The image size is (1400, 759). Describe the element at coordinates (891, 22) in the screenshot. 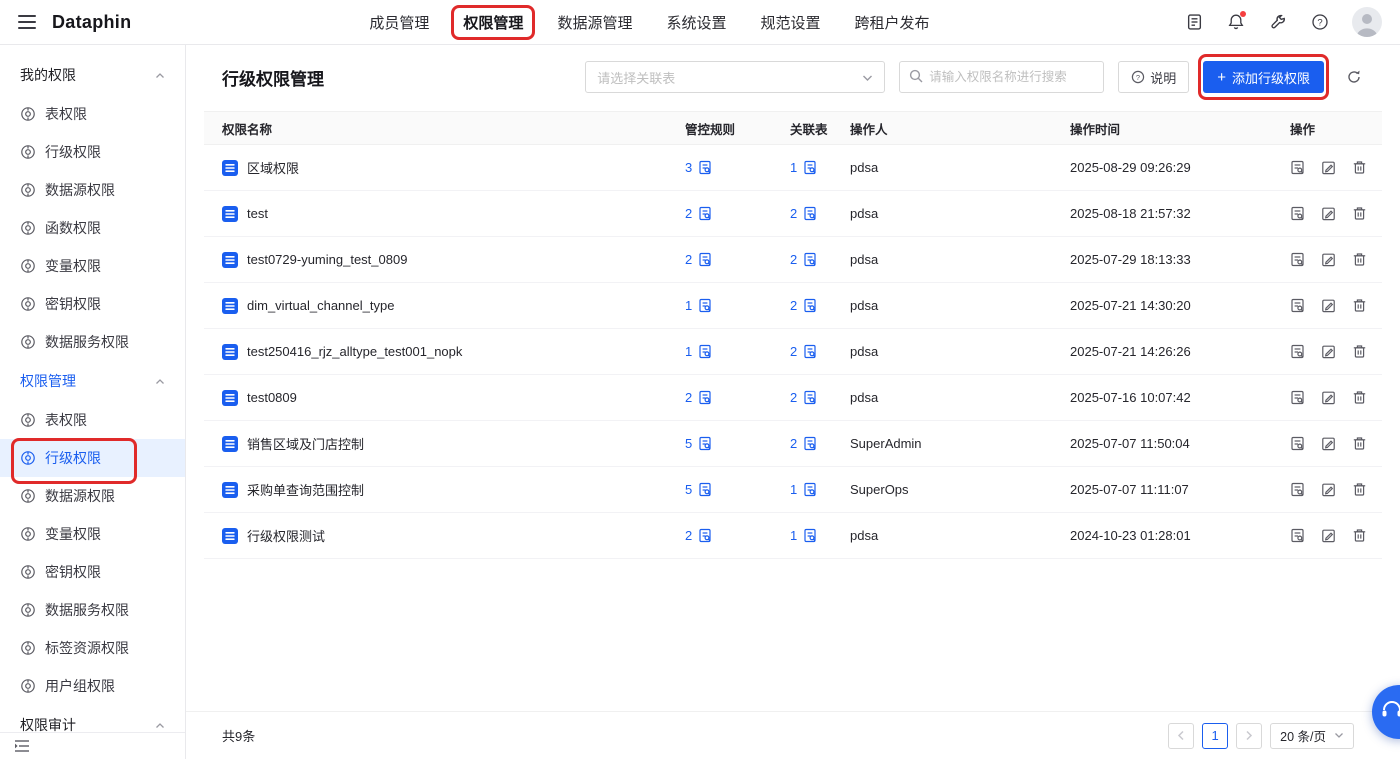

I see `top-nav-item: 跨租户发布` at that location.